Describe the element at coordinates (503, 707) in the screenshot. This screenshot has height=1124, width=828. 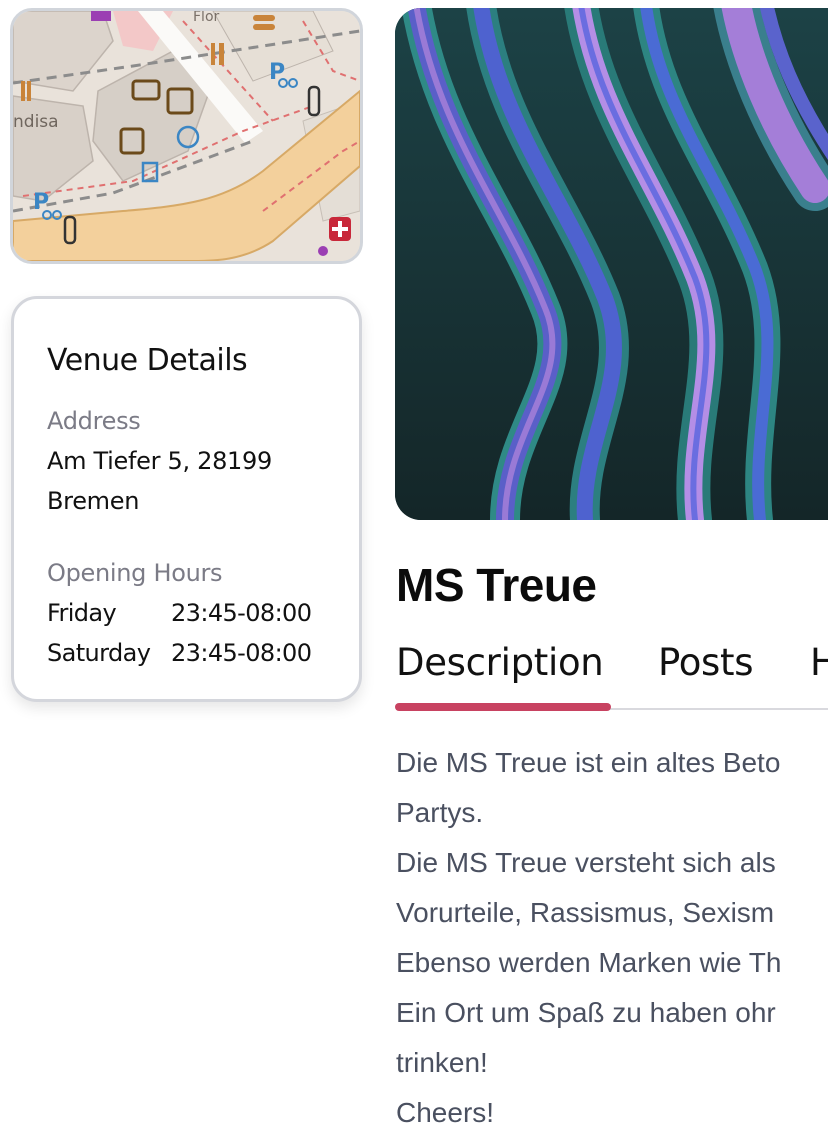
I see `active-tab-indicator` at that location.